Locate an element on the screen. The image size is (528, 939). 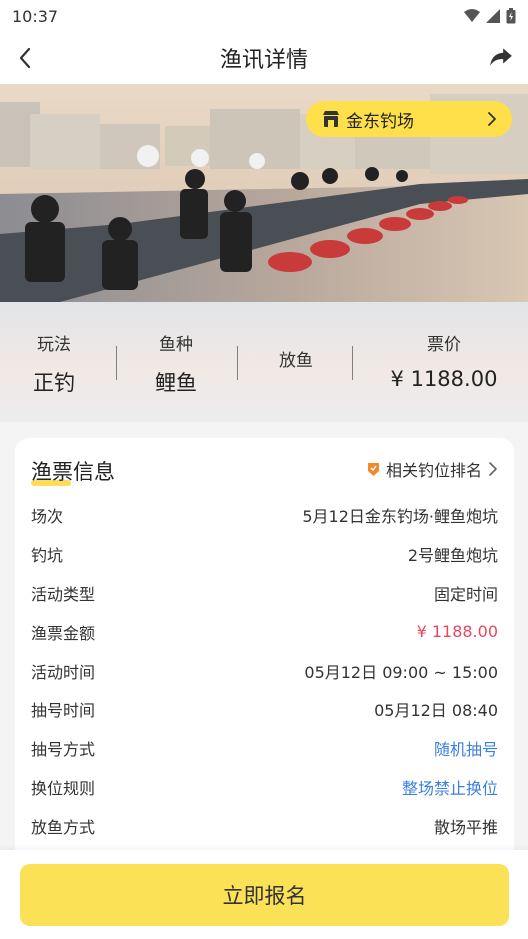
info-row-draw-time: 抽号时间 05月12日 08:40 is located at coordinates (264, 709).